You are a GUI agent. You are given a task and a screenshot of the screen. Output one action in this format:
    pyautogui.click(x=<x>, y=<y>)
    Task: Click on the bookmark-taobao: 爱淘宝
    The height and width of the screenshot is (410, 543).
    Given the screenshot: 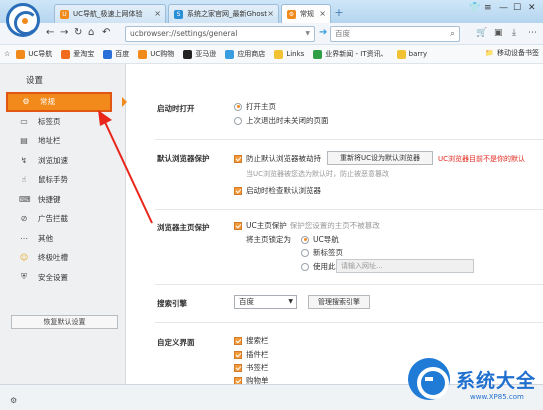 What is the action you would take?
    pyautogui.click(x=77, y=54)
    